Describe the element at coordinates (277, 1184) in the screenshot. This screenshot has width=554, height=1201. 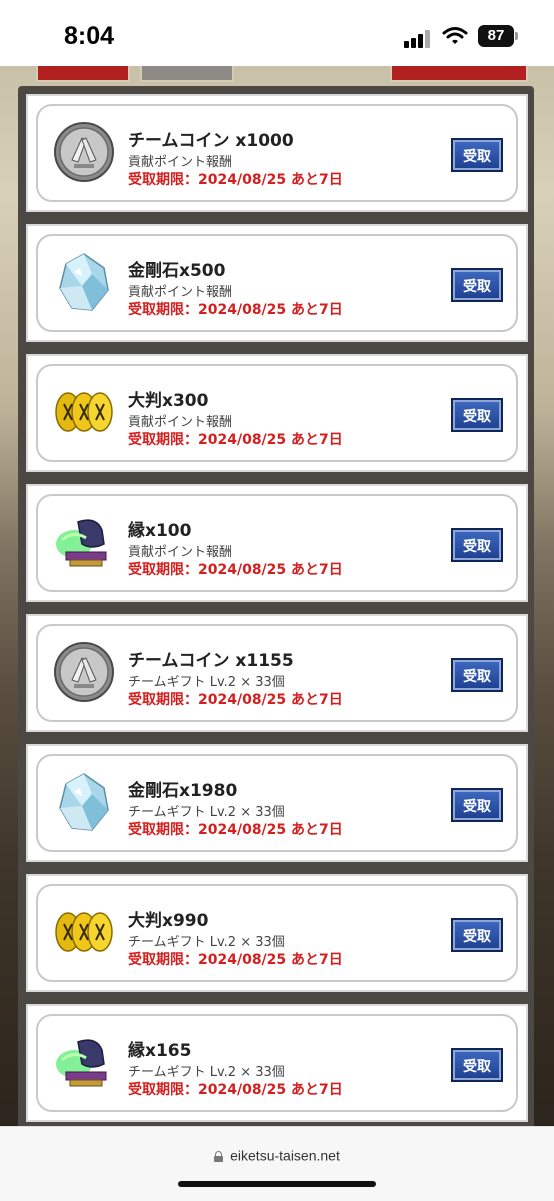
I see `home-indicator` at that location.